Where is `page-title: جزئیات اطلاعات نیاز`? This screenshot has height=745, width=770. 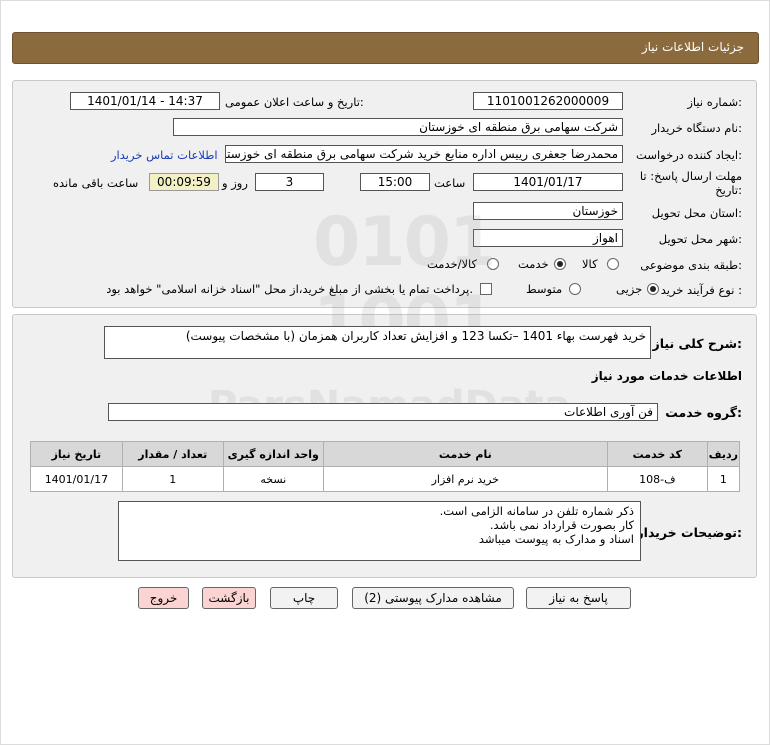 page-title: جزئیات اطلاعات نیاز is located at coordinates (692, 47).